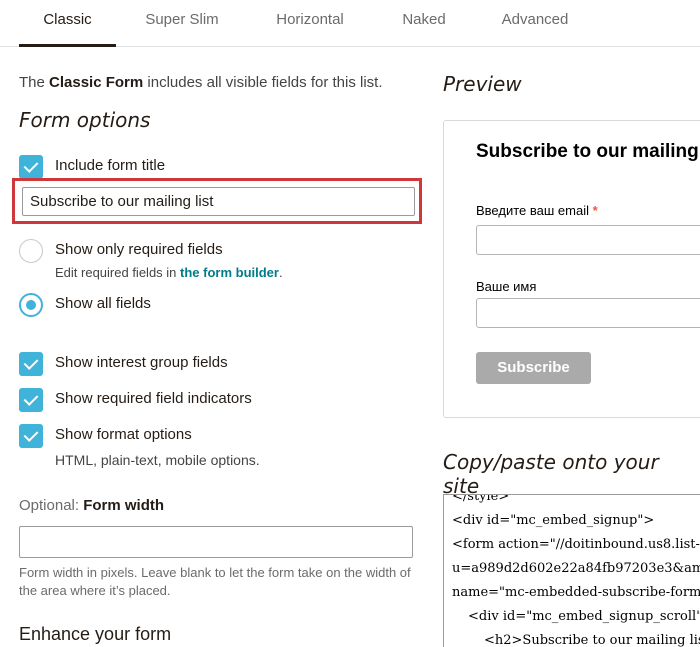 The image size is (700, 647). Describe the element at coordinates (481, 499) in the screenshot. I see `code-line: </style>` at that location.